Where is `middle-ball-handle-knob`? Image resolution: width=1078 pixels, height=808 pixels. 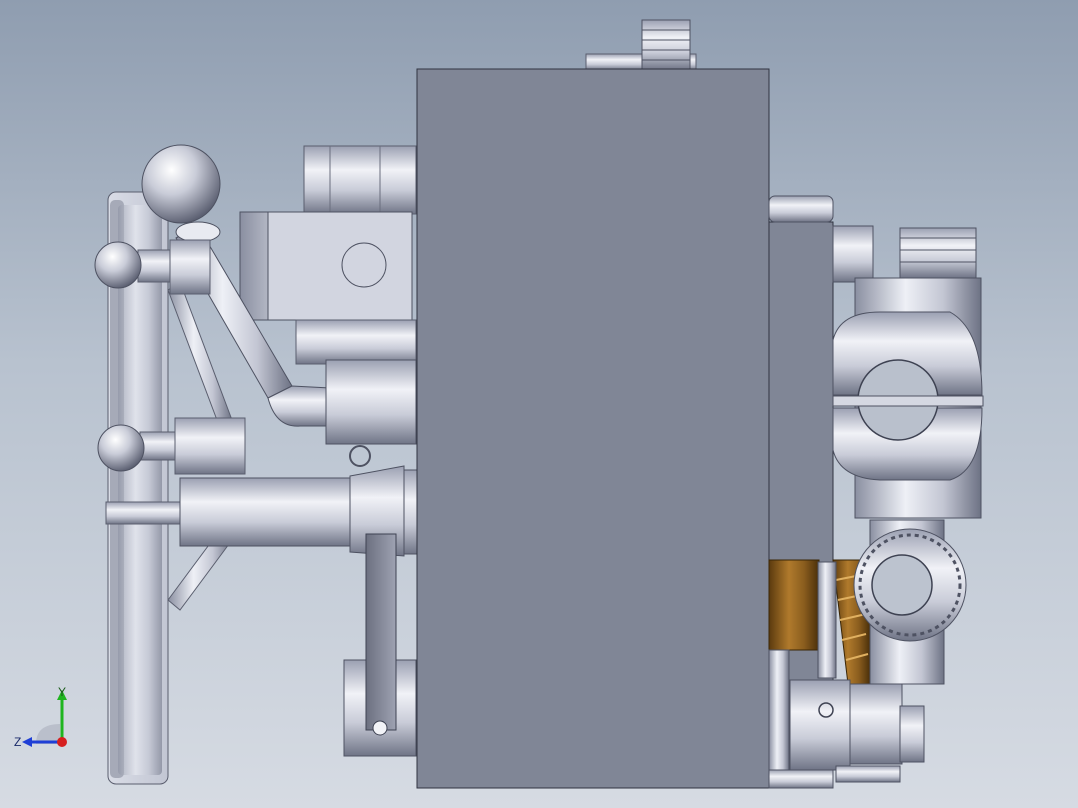
middle-ball-handle-knob is located at coordinates (121, 448).